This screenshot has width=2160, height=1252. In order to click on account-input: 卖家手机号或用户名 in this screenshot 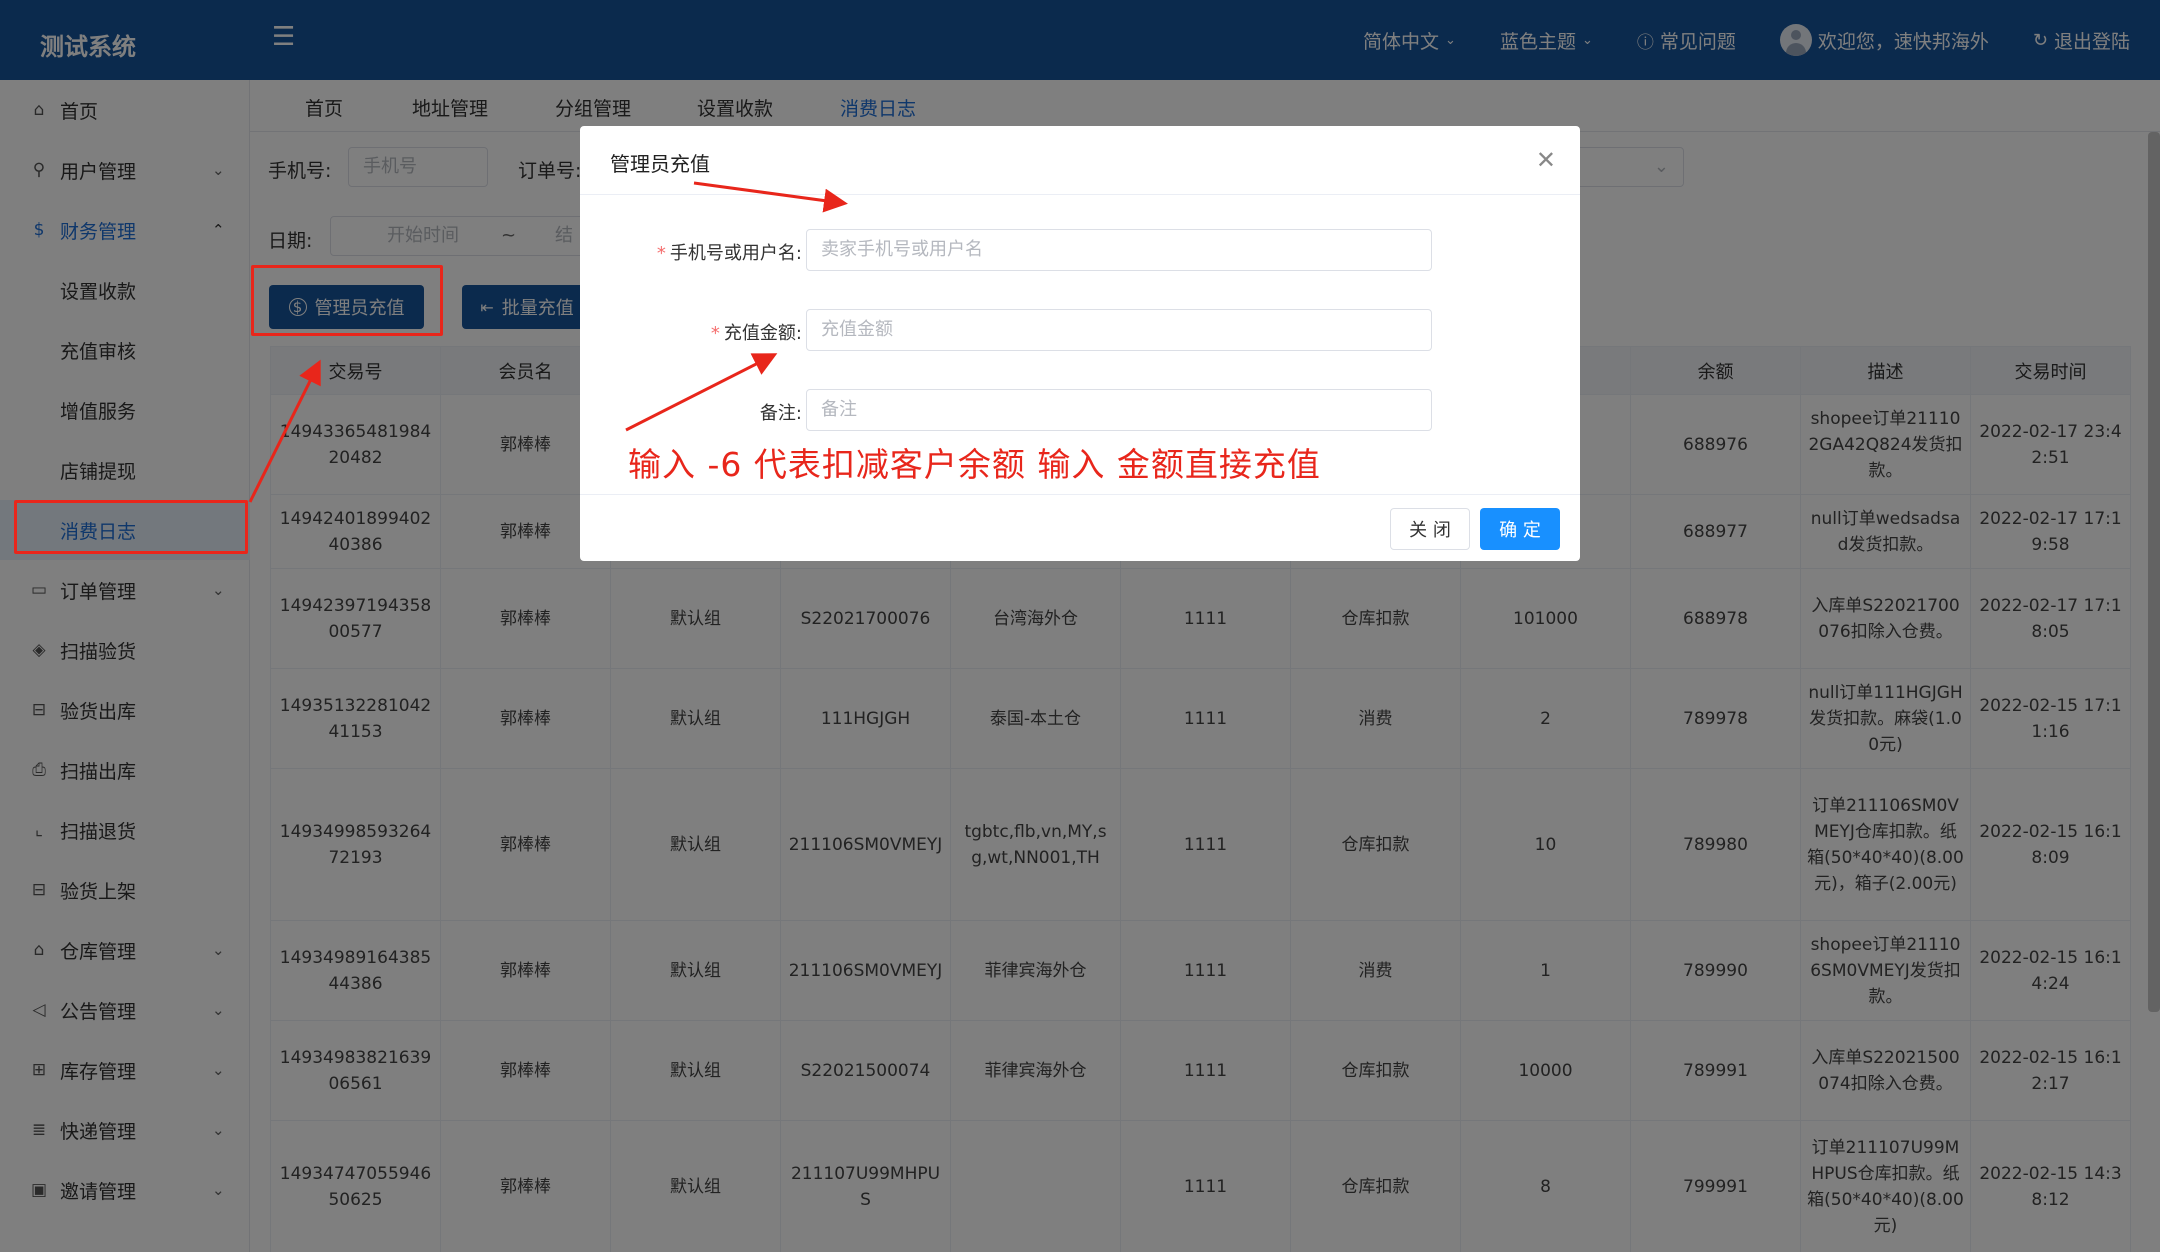, I will do `click(1119, 250)`.